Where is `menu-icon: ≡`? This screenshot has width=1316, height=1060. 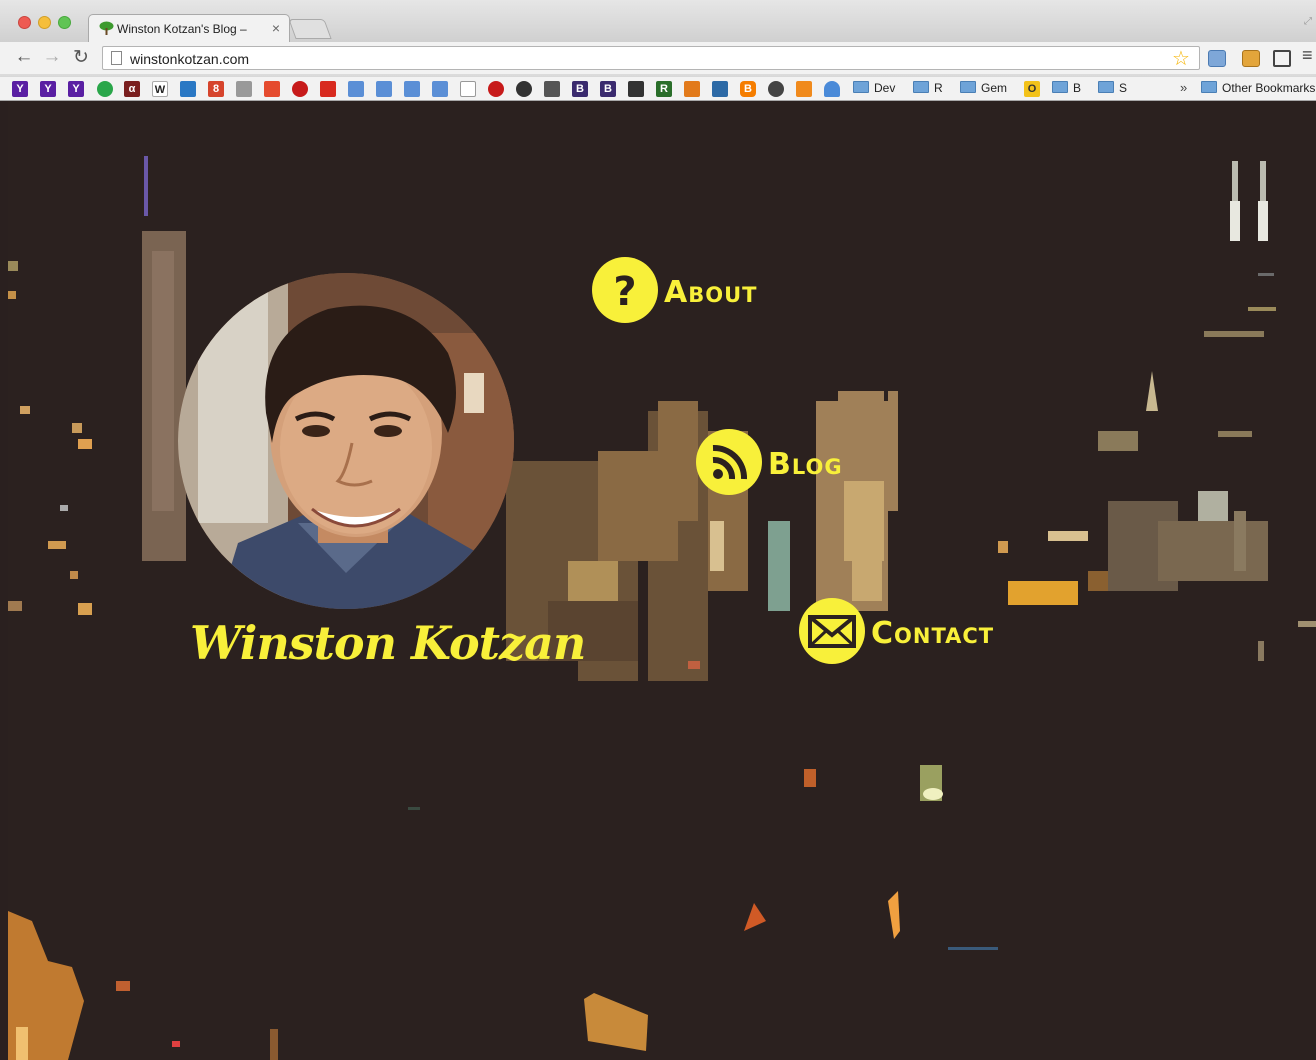
menu-icon: ≡ is located at coordinates (1307, 55).